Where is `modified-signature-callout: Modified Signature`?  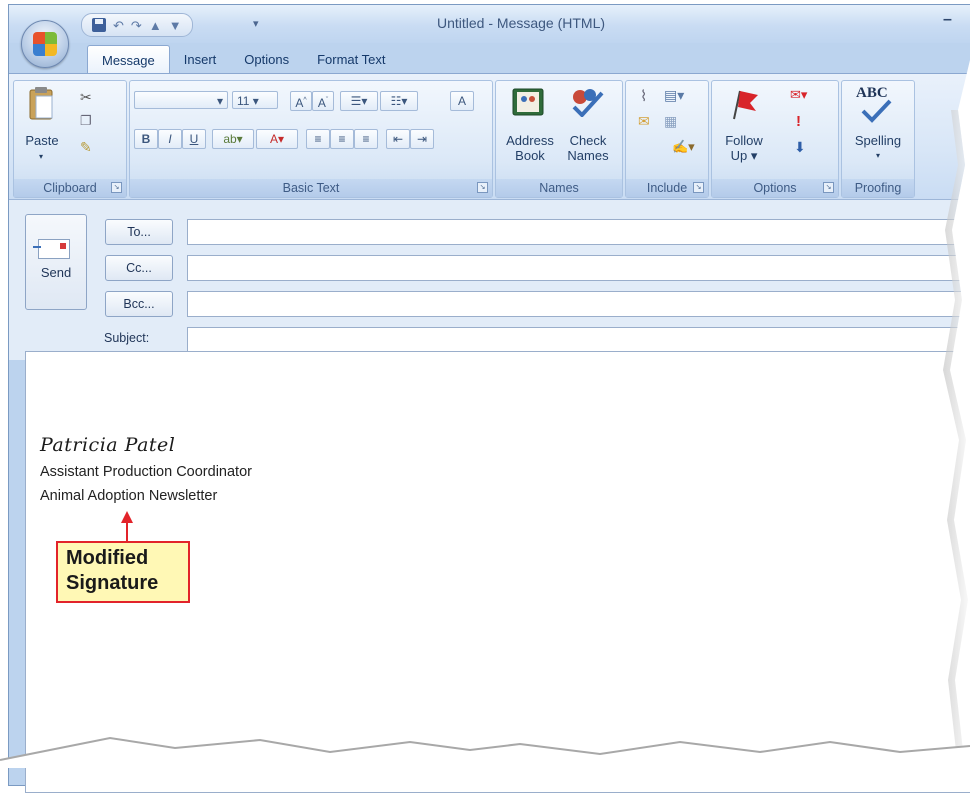
modified-signature-callout: Modified Signature is located at coordinates (123, 572).